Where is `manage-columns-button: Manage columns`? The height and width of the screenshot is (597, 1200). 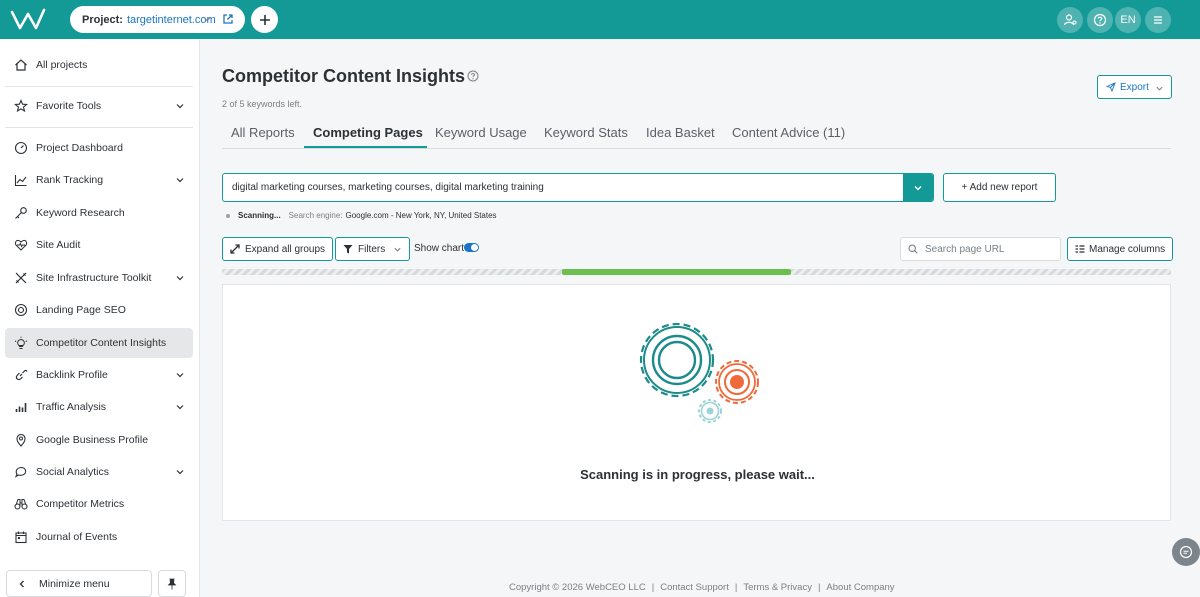 manage-columns-button: Manage columns is located at coordinates (1120, 249).